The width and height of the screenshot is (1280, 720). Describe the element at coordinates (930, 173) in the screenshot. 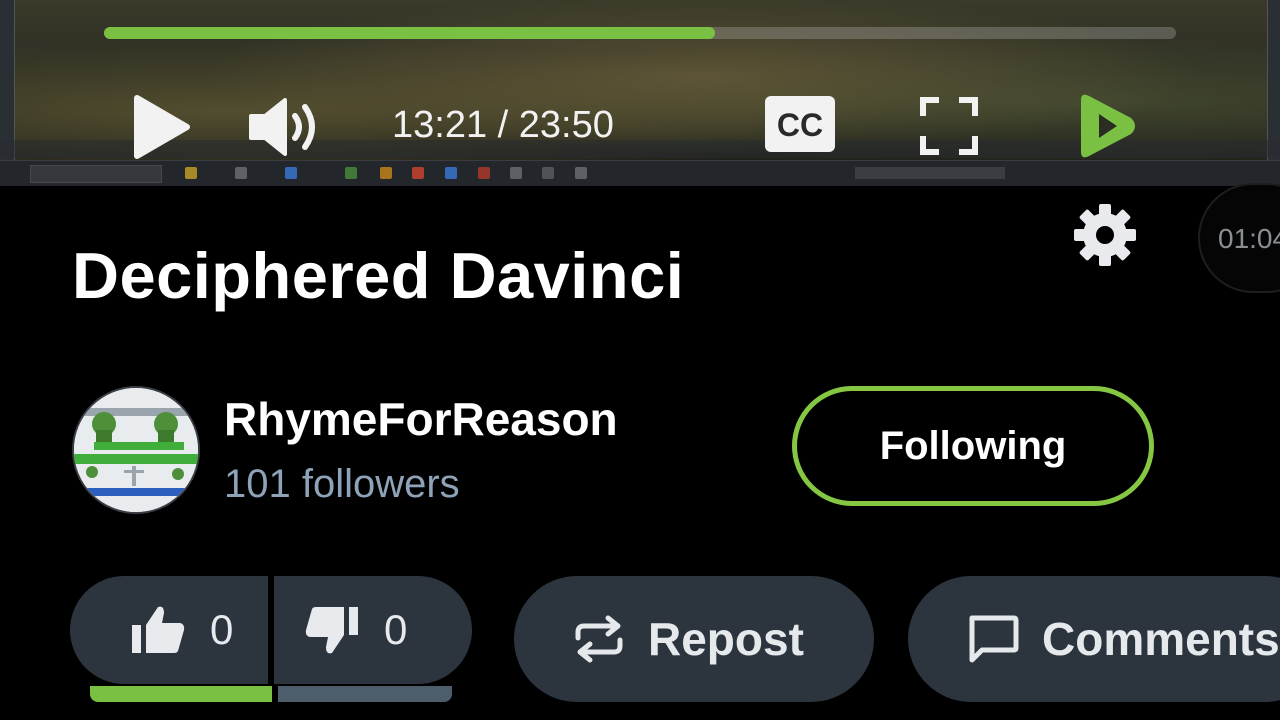

I see `video-content-field` at that location.